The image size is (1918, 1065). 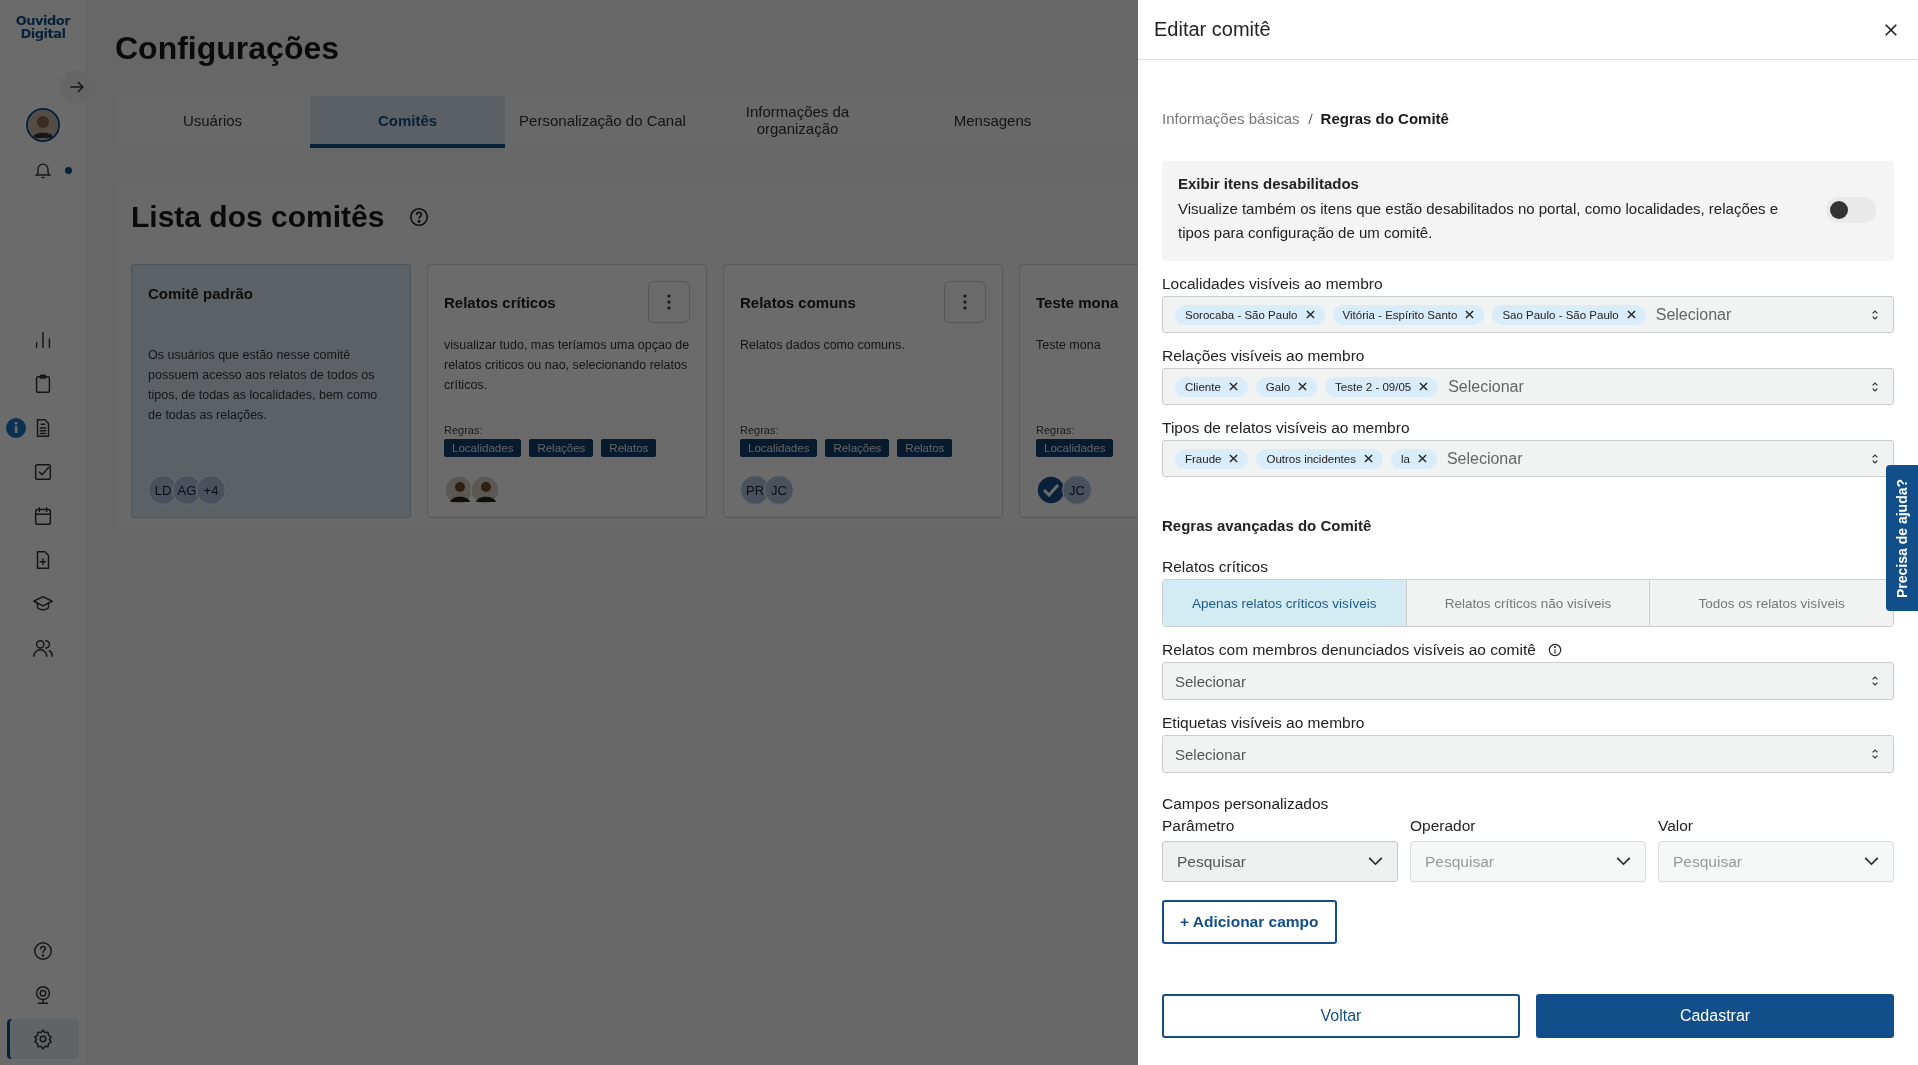 What do you see at coordinates (1676, 826) in the screenshot?
I see `field-label: Valor` at bounding box center [1676, 826].